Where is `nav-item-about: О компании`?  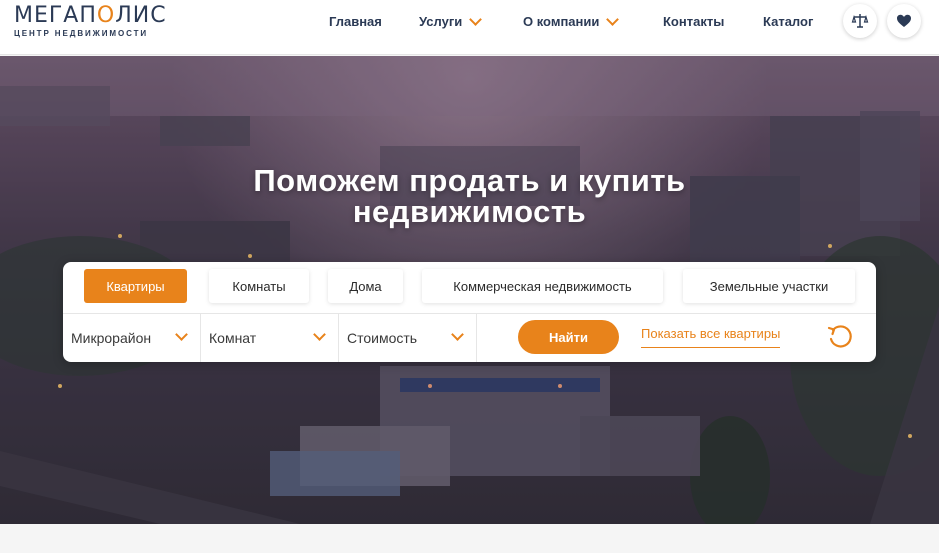 nav-item-about: О компании is located at coordinates (571, 20).